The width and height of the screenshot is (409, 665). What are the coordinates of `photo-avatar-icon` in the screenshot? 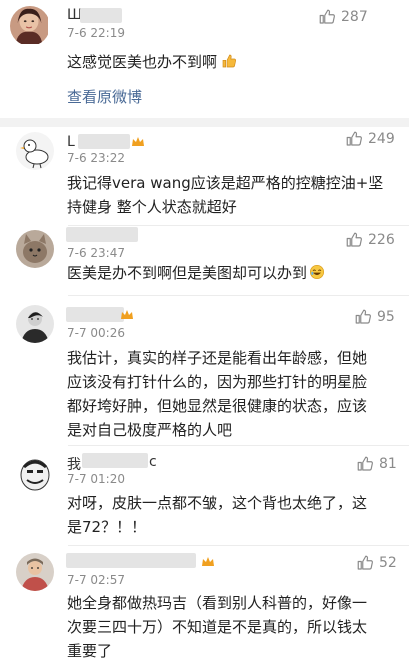 It's located at (35, 572).